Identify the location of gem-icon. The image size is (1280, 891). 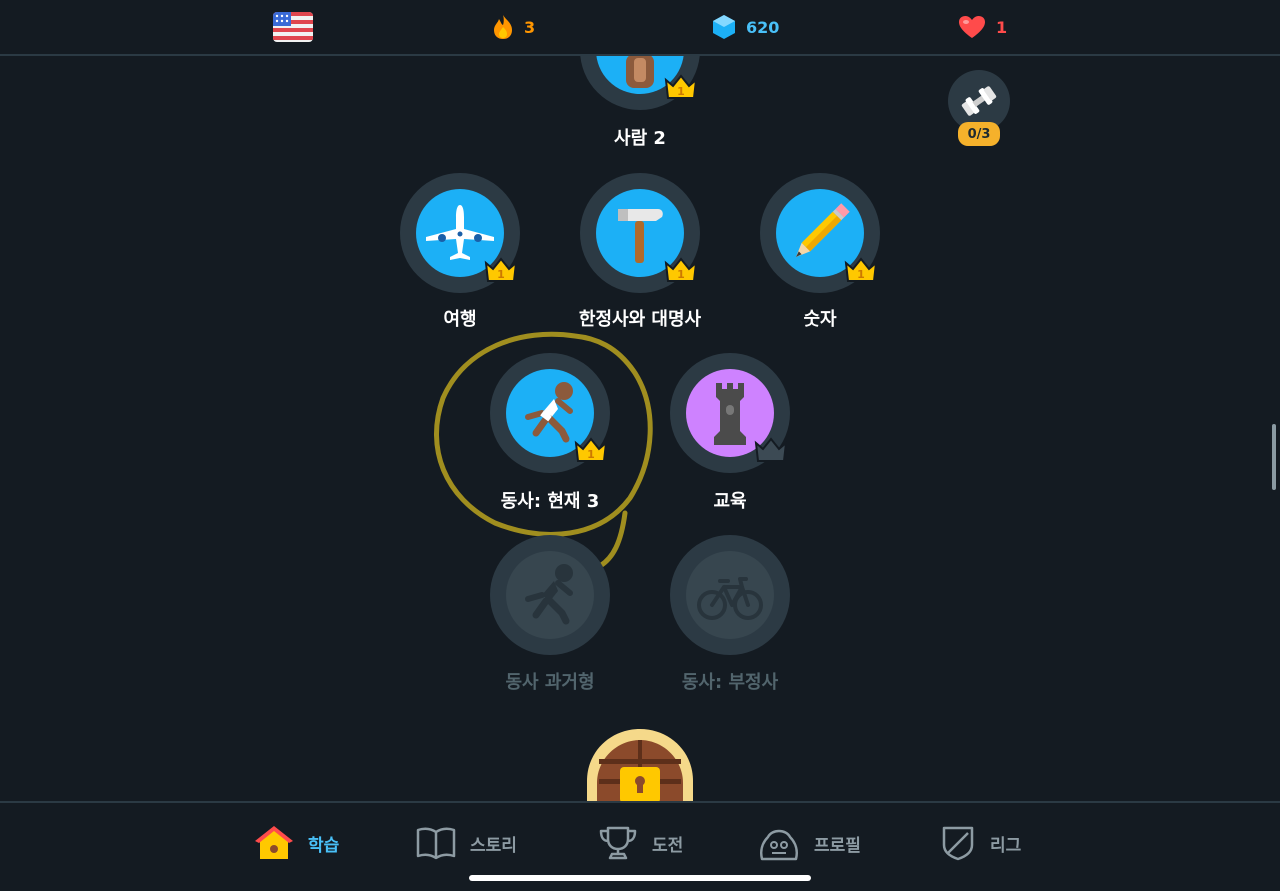
(724, 27).